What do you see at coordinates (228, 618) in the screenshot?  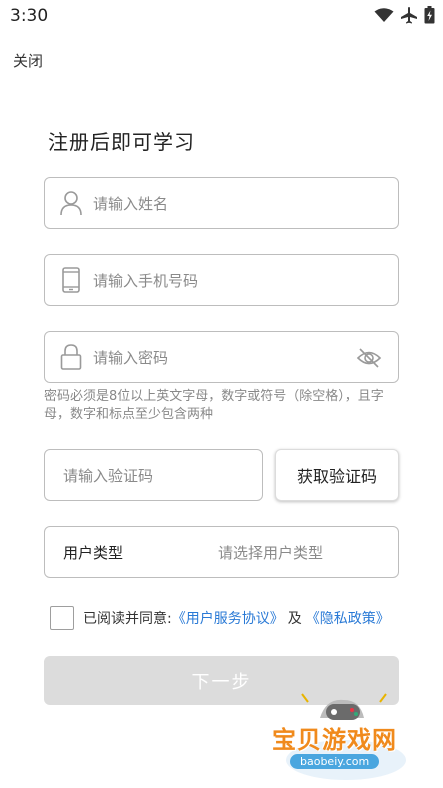 I see `service-agreement-link: 《用户服务协议》` at bounding box center [228, 618].